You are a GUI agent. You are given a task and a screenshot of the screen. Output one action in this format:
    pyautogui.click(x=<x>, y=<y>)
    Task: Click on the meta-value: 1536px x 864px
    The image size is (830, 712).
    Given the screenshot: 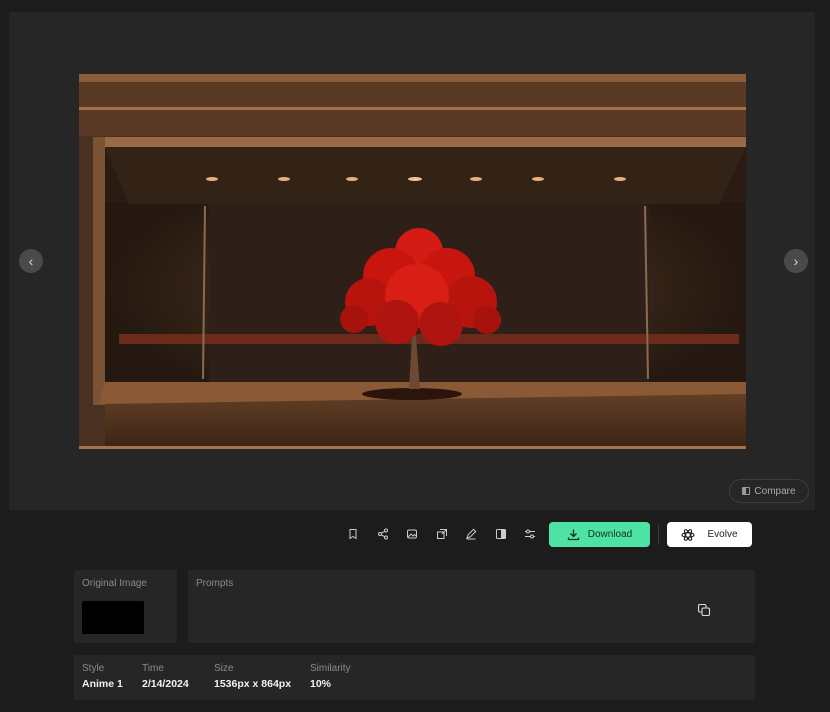 What is the action you would take?
    pyautogui.click(x=253, y=684)
    